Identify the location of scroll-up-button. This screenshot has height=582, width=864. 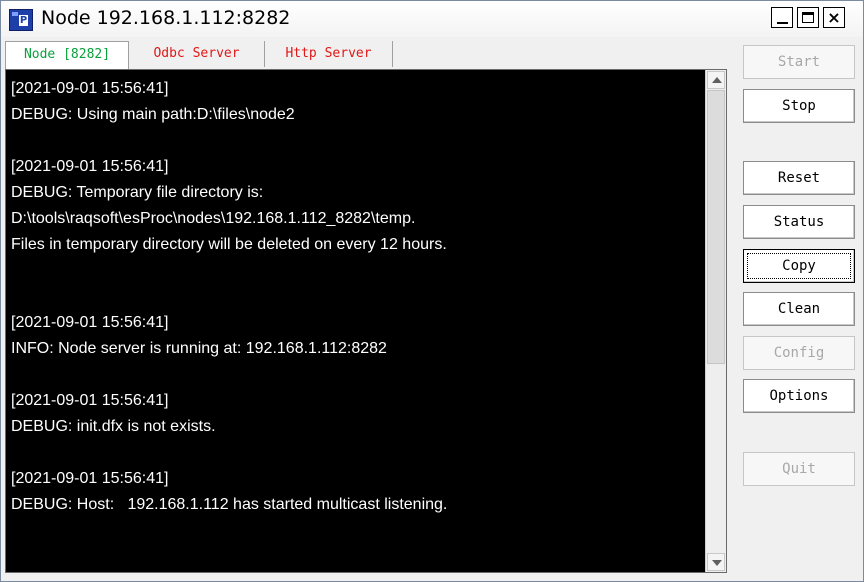
(716, 80).